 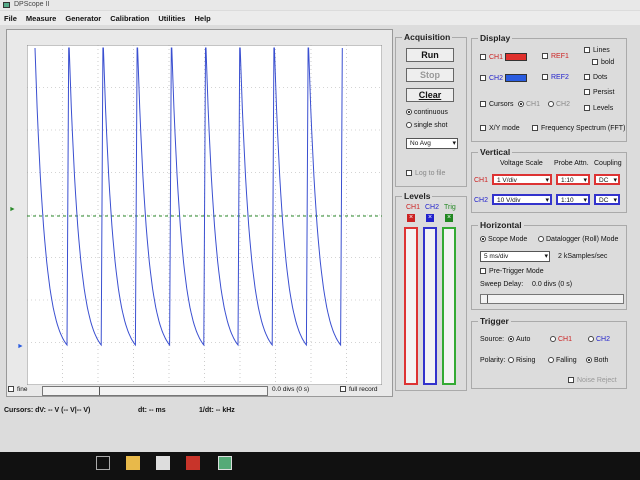 What do you see at coordinates (521, 163) in the screenshot?
I see `voltage-scale-header: Voltage Scale` at bounding box center [521, 163].